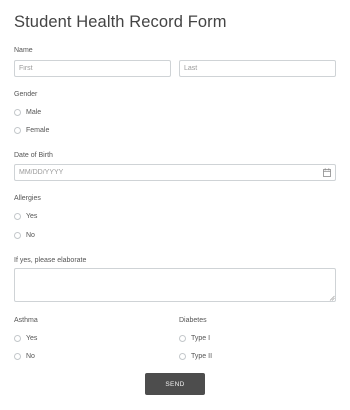 Image resolution: width=350 pixels, height=410 pixels. I want to click on dob-field, so click(175, 172).